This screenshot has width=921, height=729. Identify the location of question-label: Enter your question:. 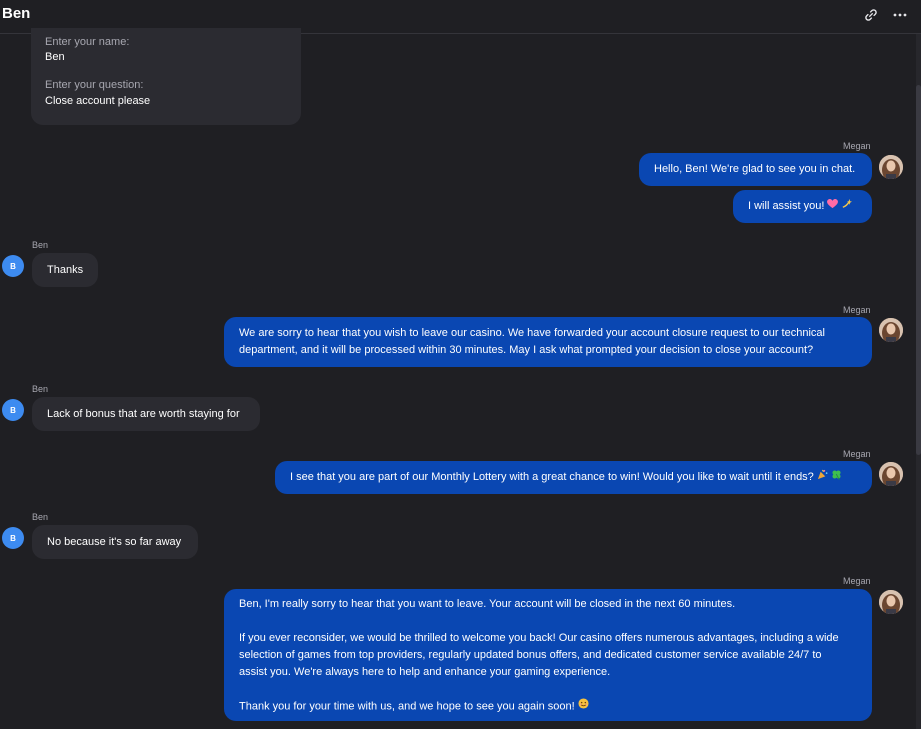
(94, 85).